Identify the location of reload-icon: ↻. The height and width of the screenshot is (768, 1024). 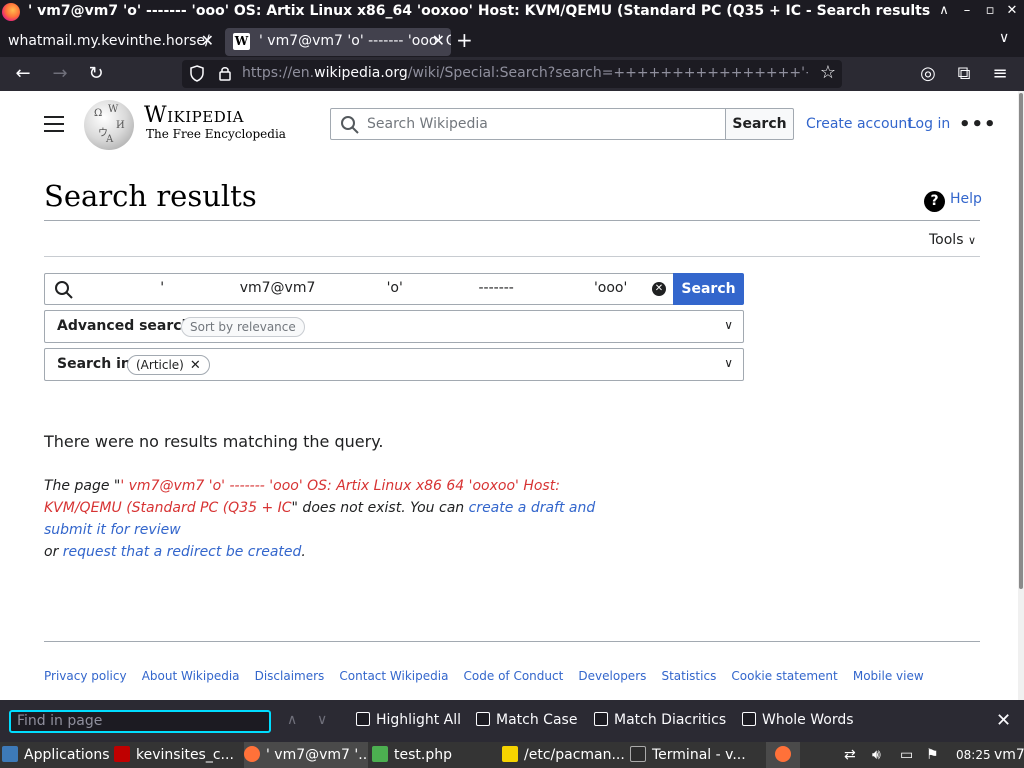
(96, 74).